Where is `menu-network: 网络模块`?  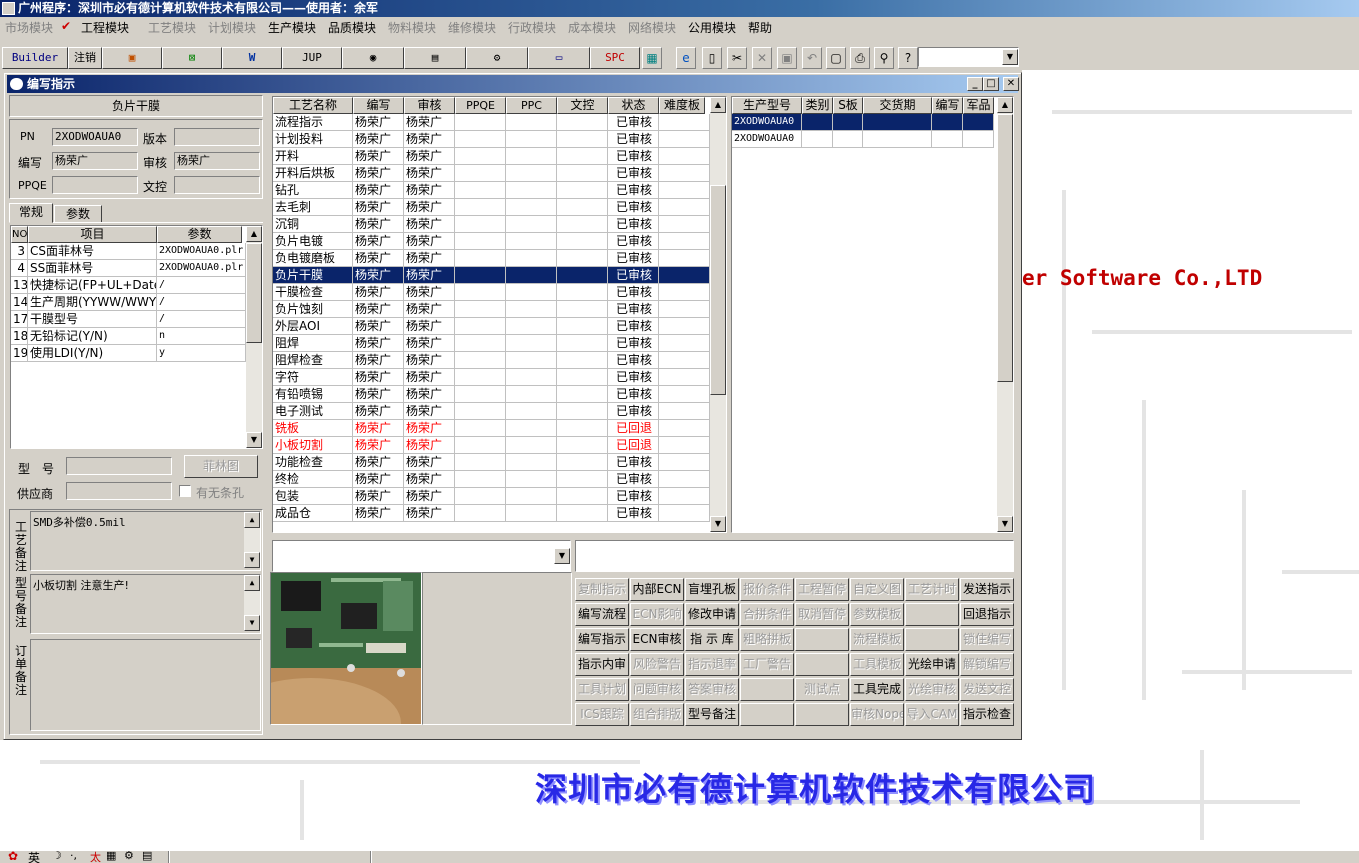
menu-network: 网络模块 is located at coordinates (652, 27).